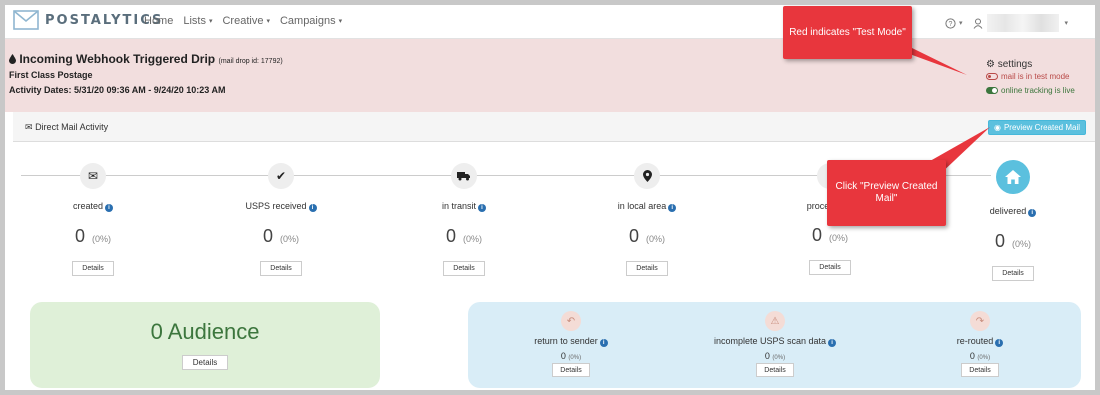 This screenshot has width=1100, height=395. I want to click on help-menu: ? ▾, so click(954, 23).